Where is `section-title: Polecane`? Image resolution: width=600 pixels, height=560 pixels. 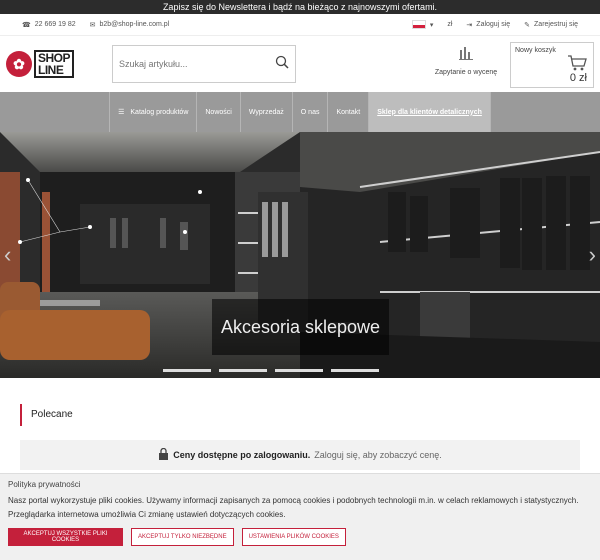
section-title: Polecane is located at coordinates (300, 415).